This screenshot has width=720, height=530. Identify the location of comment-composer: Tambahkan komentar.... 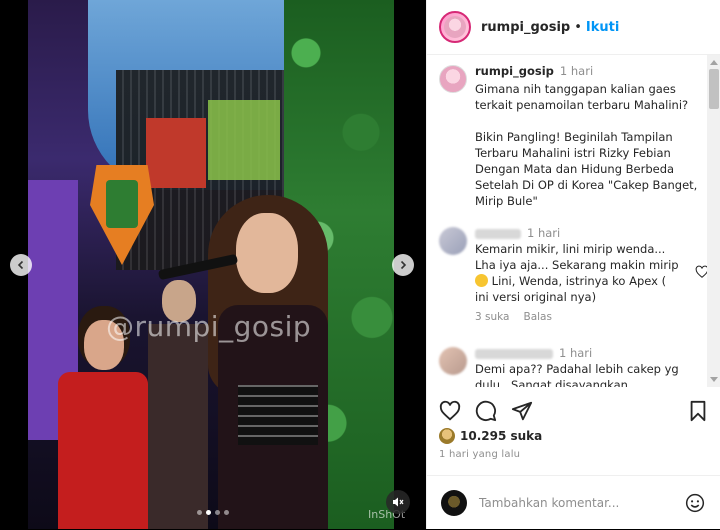
(573, 502).